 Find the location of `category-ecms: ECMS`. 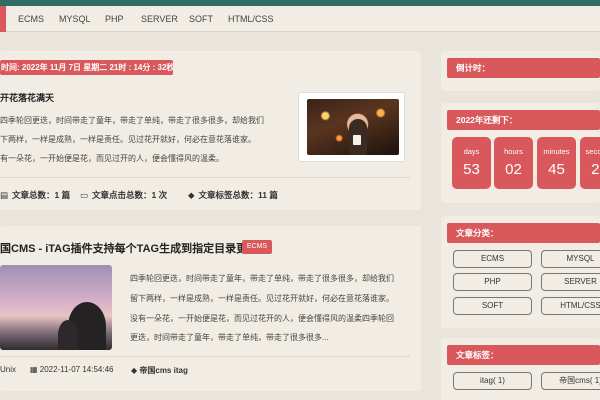

category-ecms: ECMS is located at coordinates (492, 259).